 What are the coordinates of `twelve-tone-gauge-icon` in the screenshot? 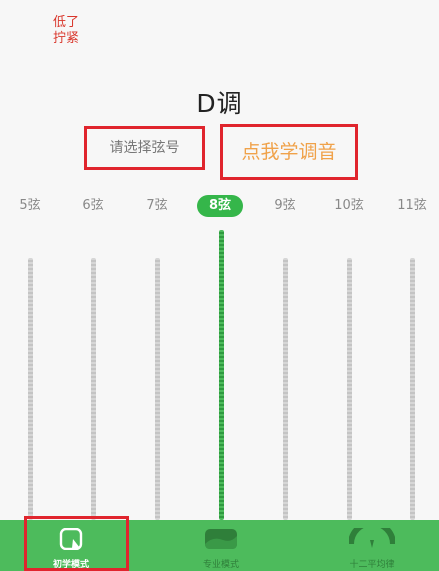 It's located at (372, 539).